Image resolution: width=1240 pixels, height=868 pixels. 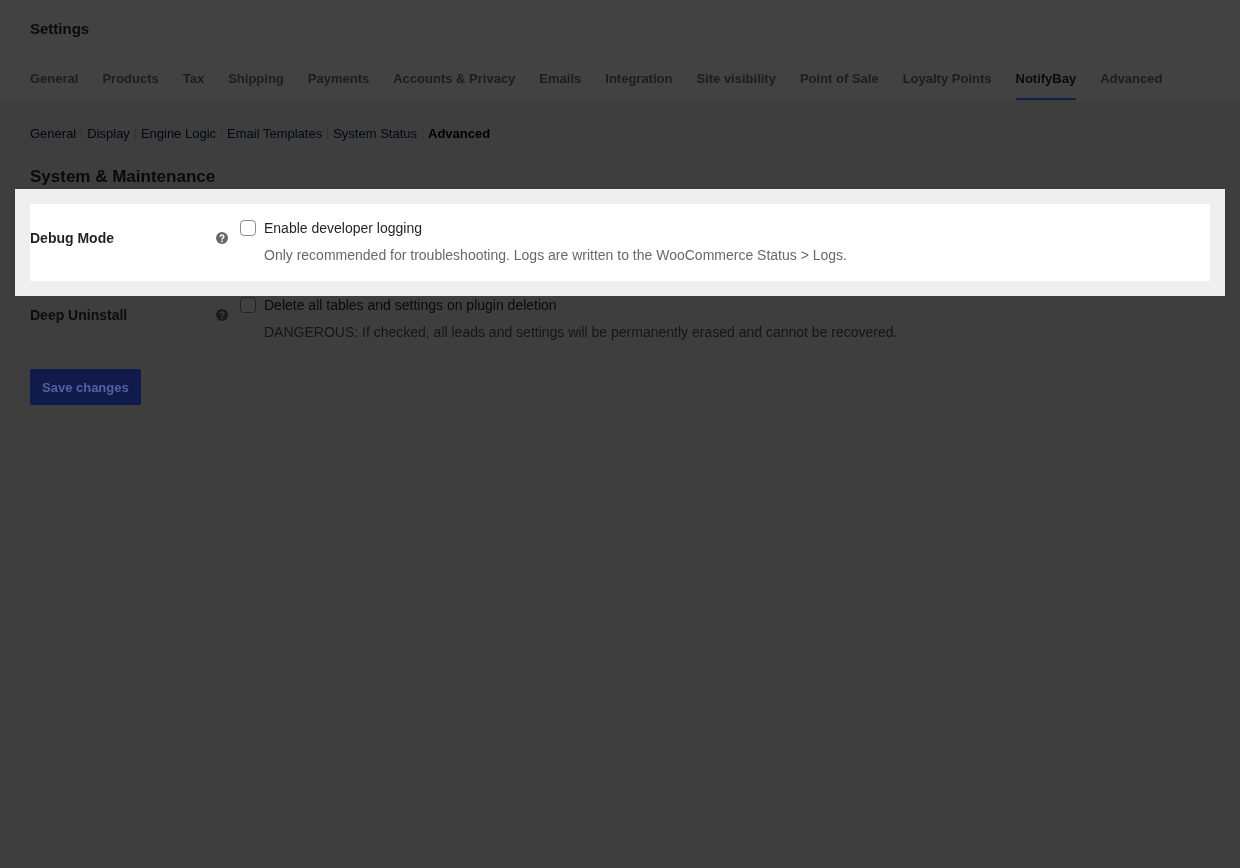 I want to click on section-link: General, so click(x=53, y=134).